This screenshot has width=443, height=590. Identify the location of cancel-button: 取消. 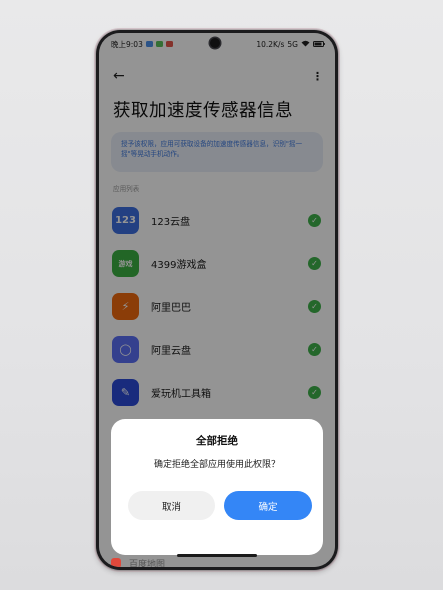
(171, 505).